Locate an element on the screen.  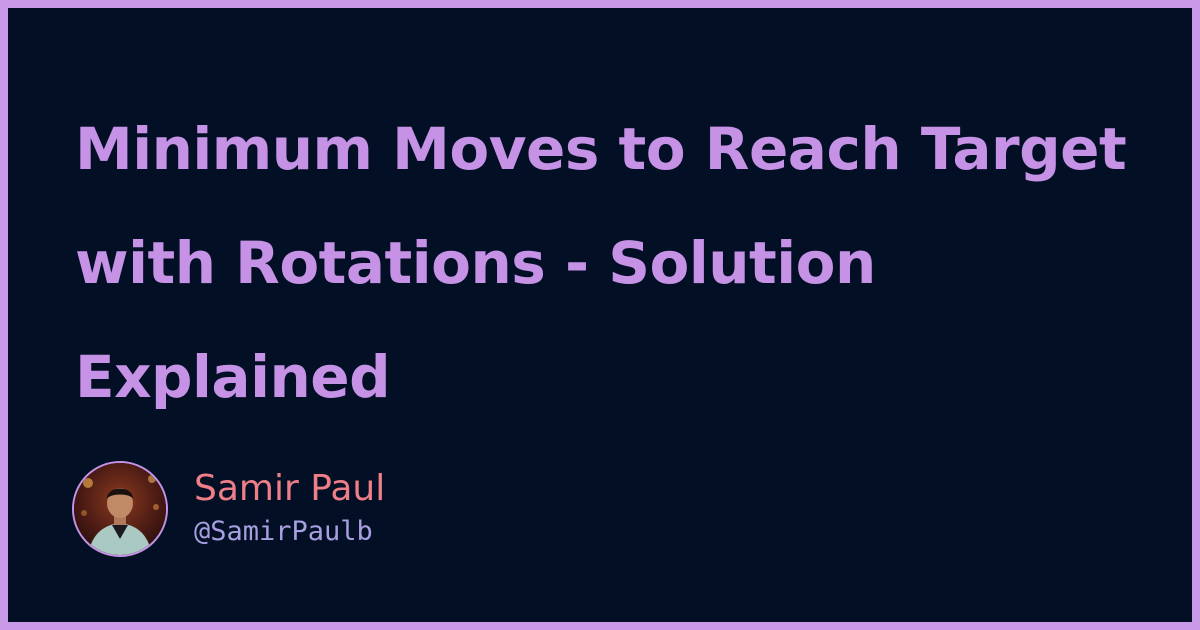
author-info: Samir Paul @SamirPaulb is located at coordinates (289, 509).